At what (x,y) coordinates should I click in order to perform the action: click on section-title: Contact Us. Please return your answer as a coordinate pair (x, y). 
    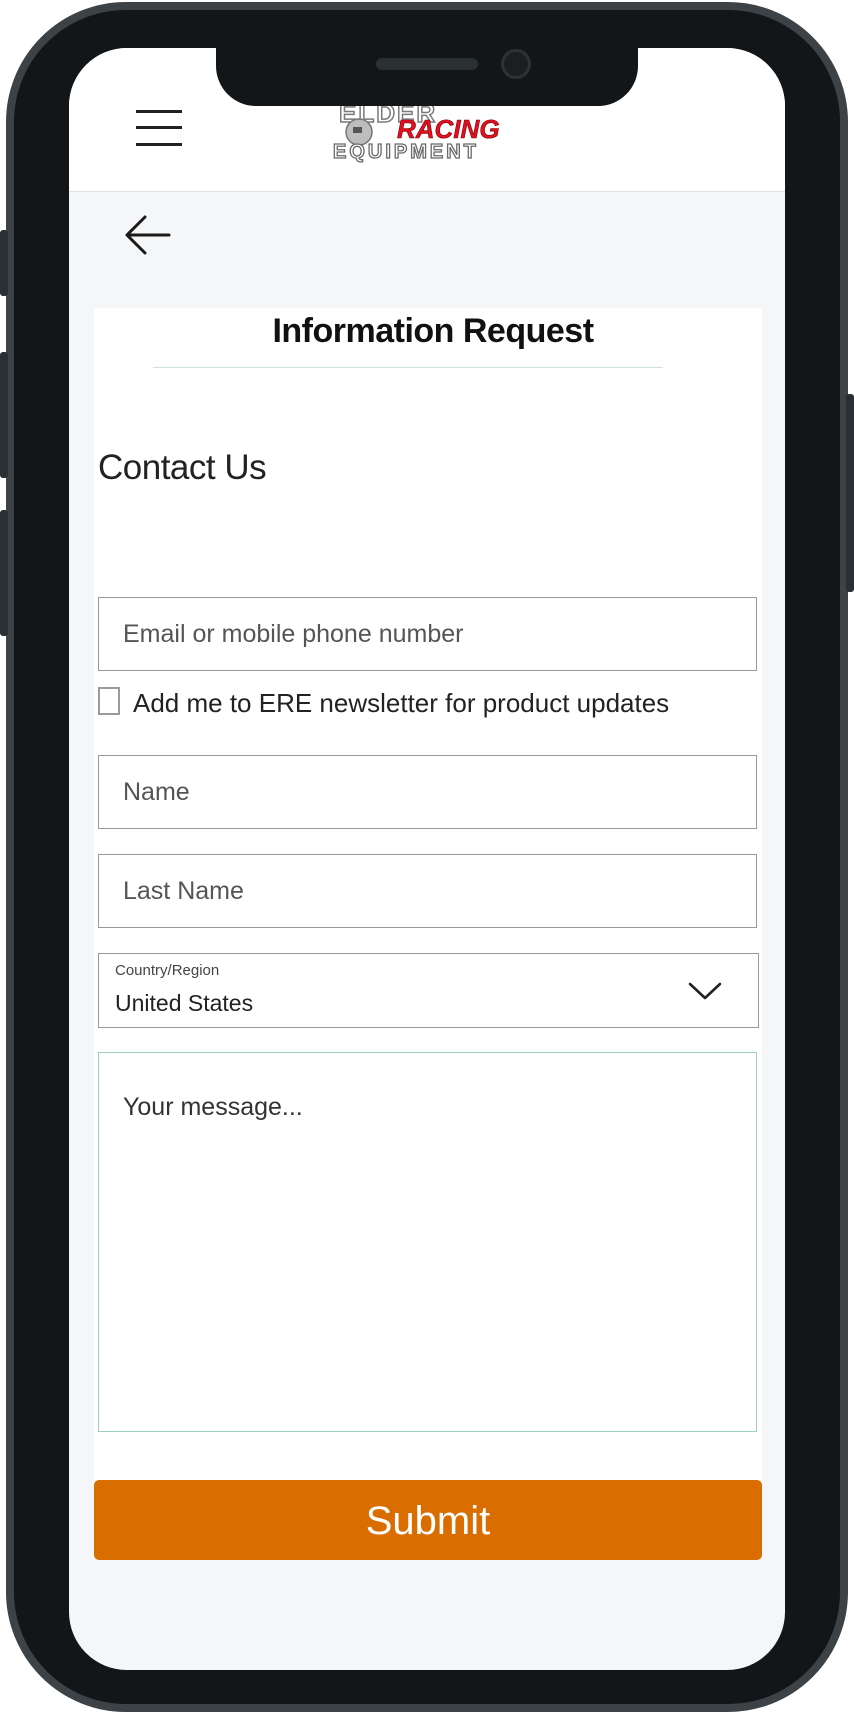
    Looking at the image, I should click on (182, 467).